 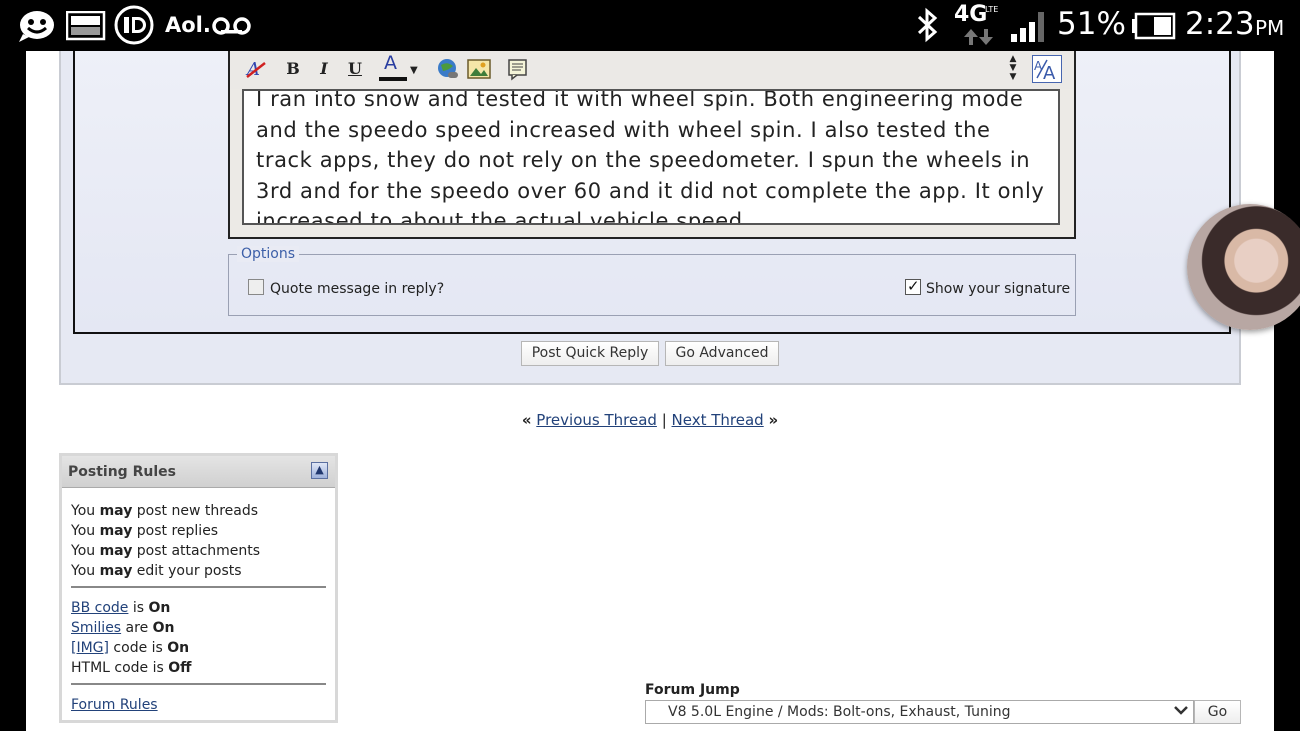 What do you see at coordinates (913, 286) in the screenshot?
I see `show-signature-checkbox` at bounding box center [913, 286].